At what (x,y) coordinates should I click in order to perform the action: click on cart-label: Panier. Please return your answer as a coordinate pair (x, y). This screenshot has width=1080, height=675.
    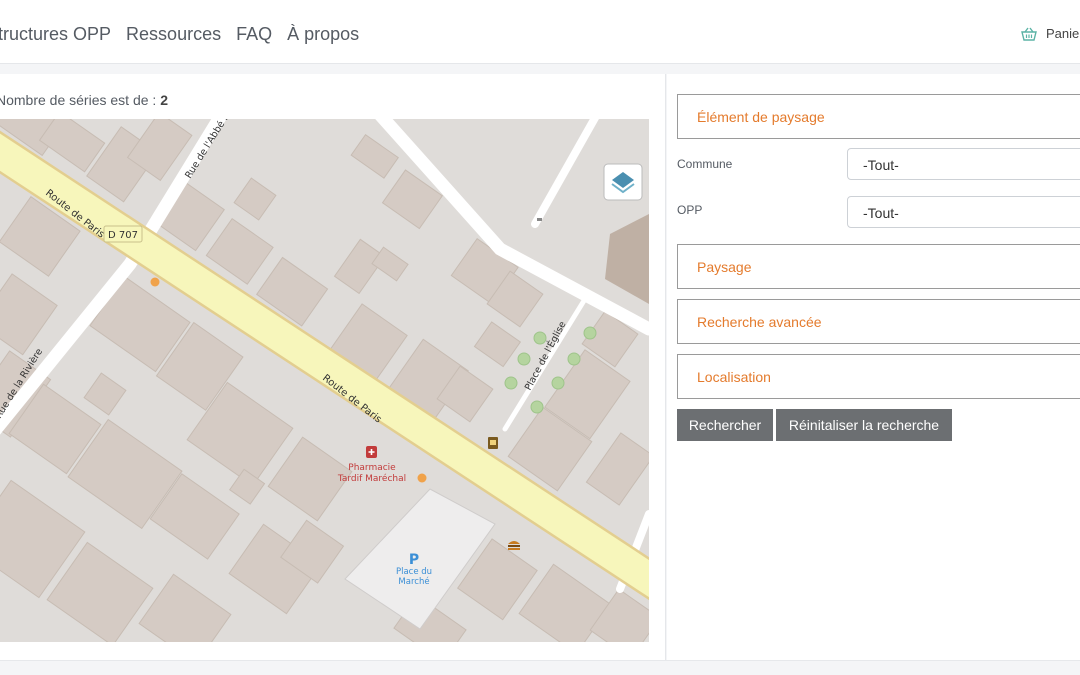
    Looking at the image, I should click on (1063, 33).